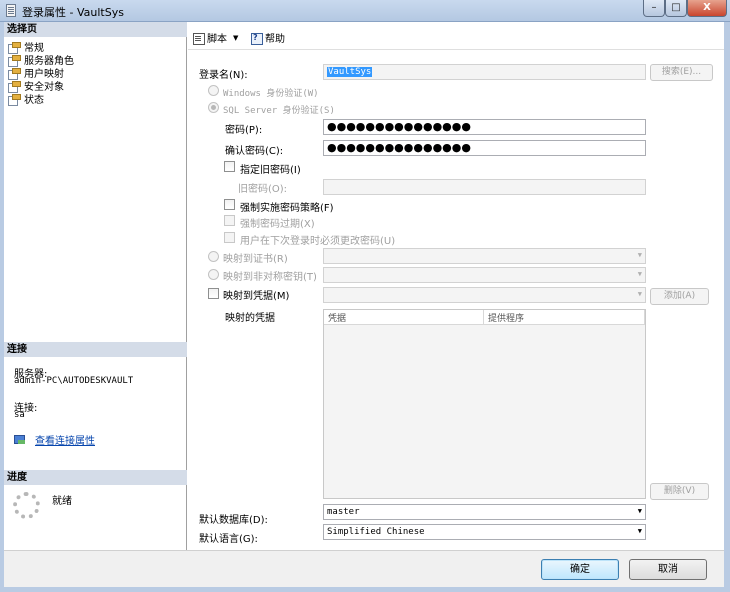  What do you see at coordinates (580, 569) in the screenshot?
I see `ok-button: 确定` at bounding box center [580, 569].